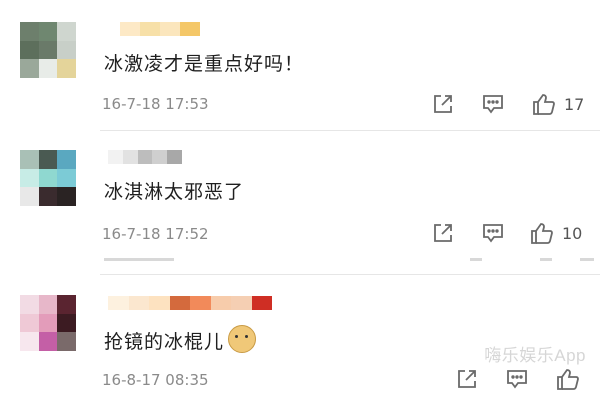 The width and height of the screenshot is (600, 404). I want to click on comment-text: 抢镜的冰棍儿, so click(180, 339).